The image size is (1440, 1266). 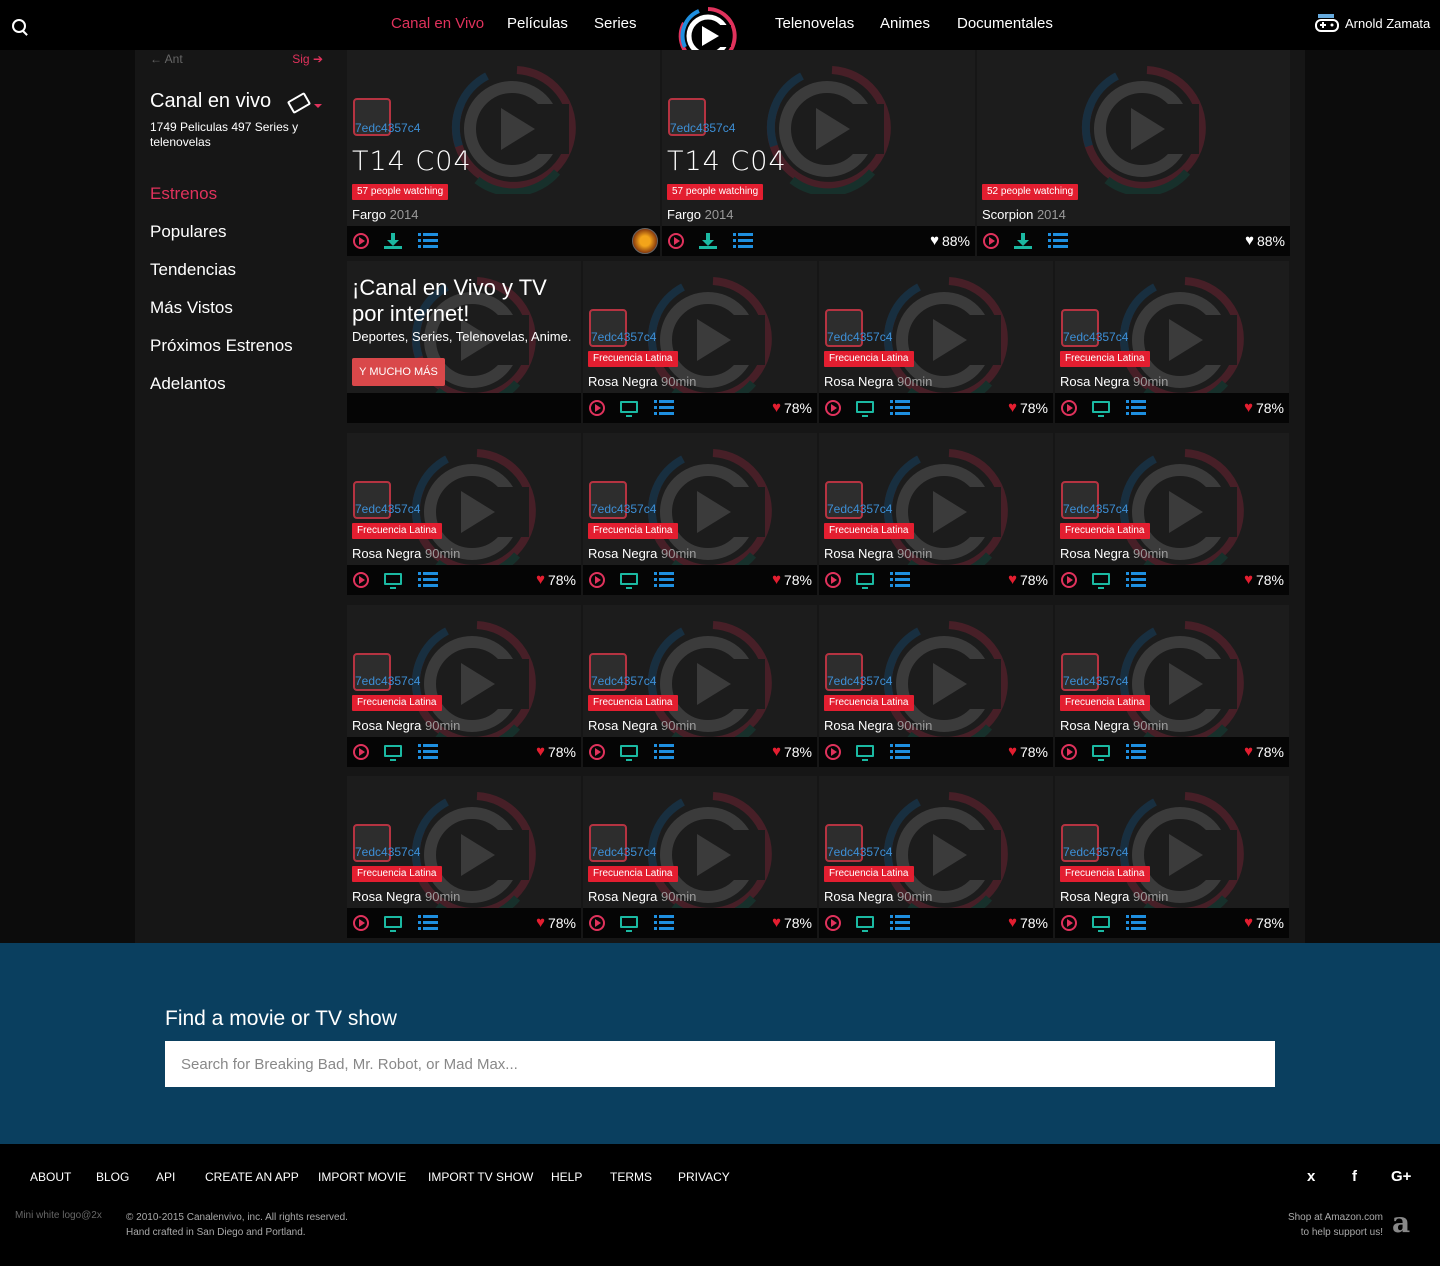 What do you see at coordinates (905, 23) in the screenshot?
I see `nav-animes: Animes` at bounding box center [905, 23].